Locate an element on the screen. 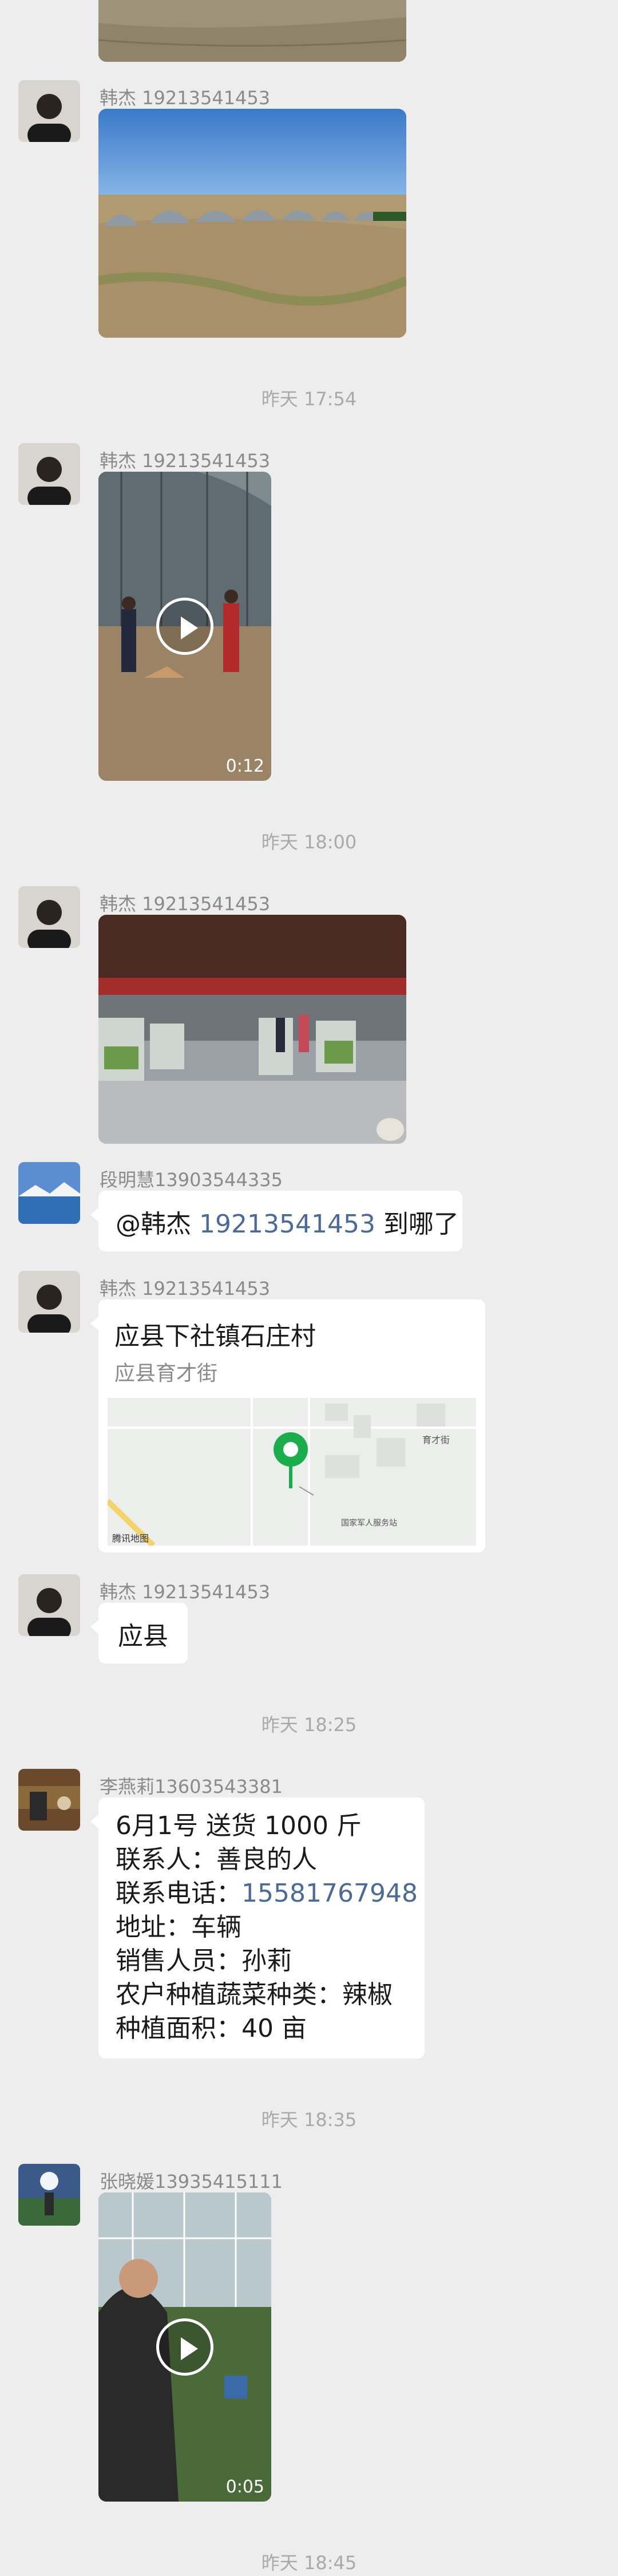 Image resolution: width=618 pixels, height=2576 pixels. text-message: @韩杰 19213541453 到哪了 is located at coordinates (276, 1221).